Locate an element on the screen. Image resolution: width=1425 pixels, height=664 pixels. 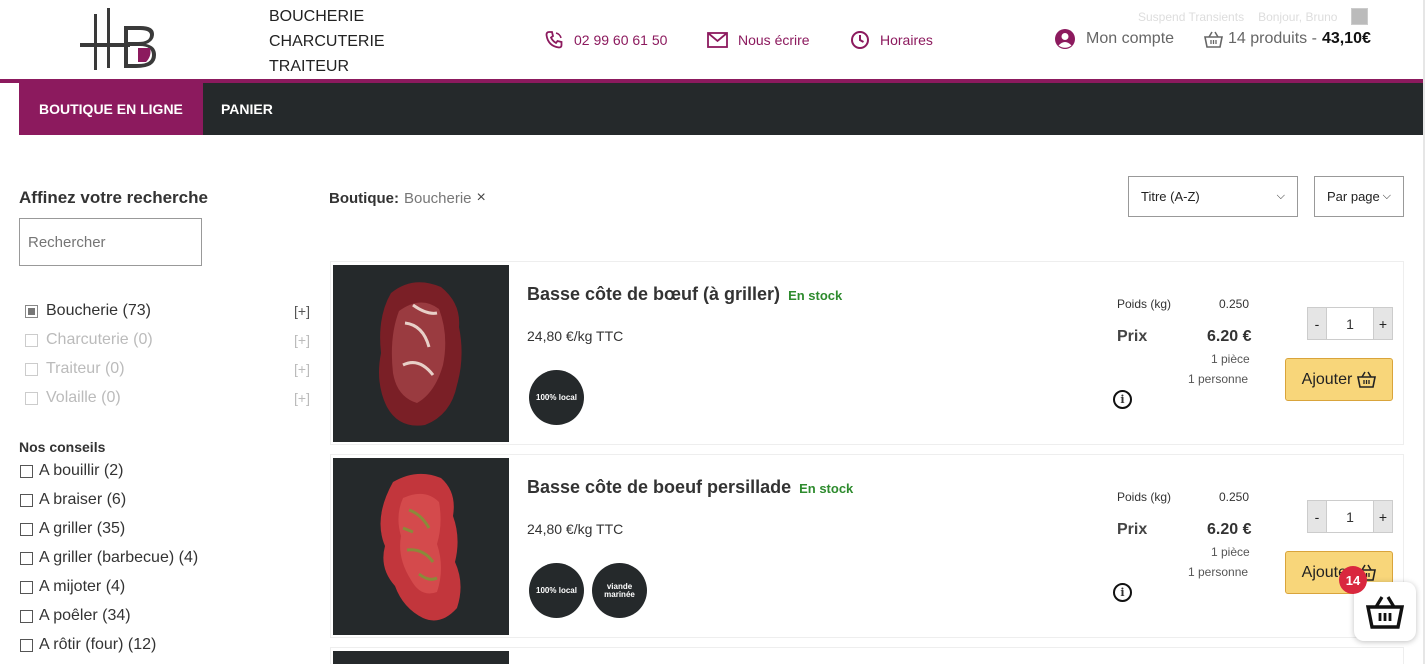
contact-link: Nous écrire is located at coordinates (758, 40).